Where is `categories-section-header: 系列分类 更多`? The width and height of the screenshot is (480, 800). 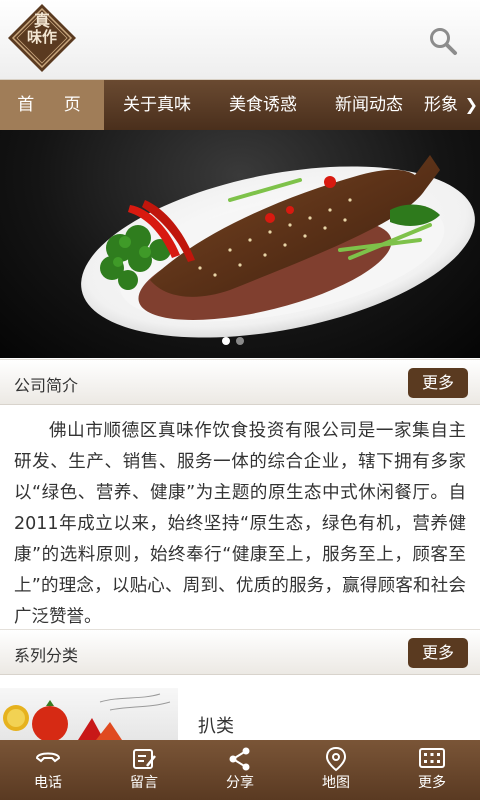 categories-section-header: 系列分类 更多 is located at coordinates (240, 652).